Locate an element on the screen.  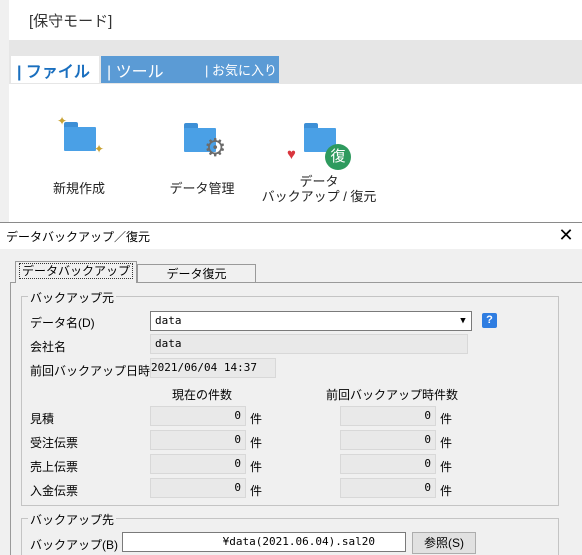
data-name-label: データ名(D) is located at coordinates (62, 323).